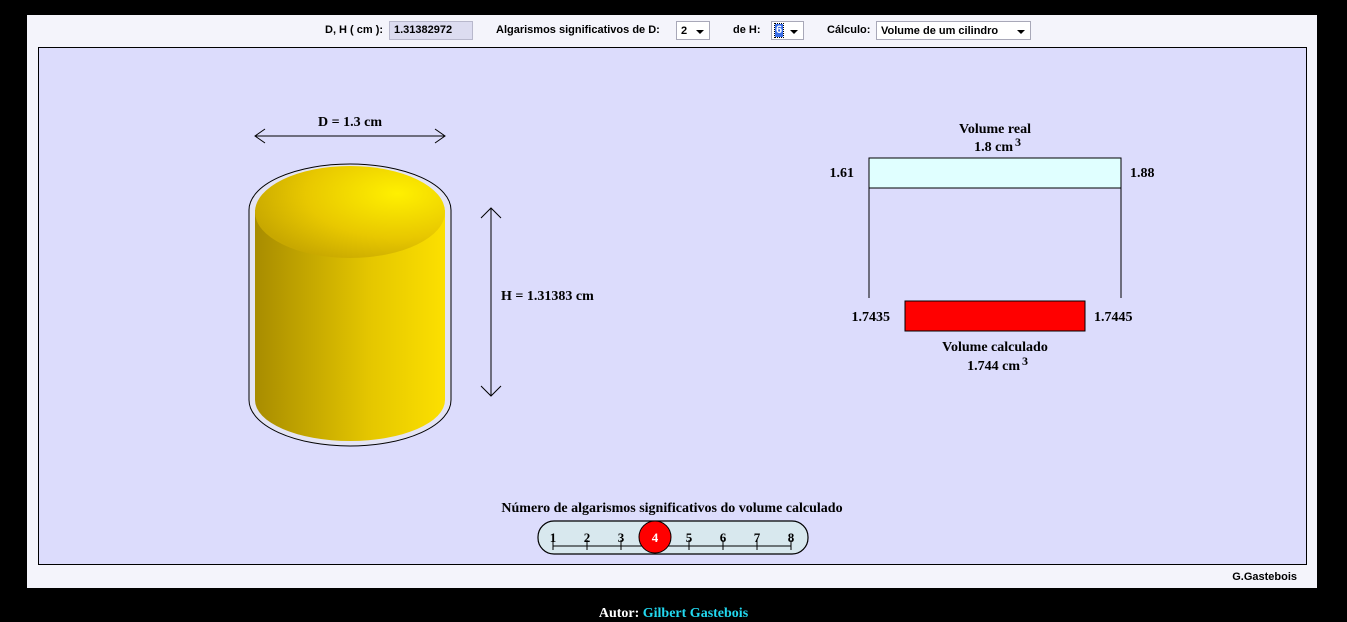 Image resolution: width=1347 pixels, height=622 pixels. I want to click on volume-real-min: 1.61, so click(842, 173).